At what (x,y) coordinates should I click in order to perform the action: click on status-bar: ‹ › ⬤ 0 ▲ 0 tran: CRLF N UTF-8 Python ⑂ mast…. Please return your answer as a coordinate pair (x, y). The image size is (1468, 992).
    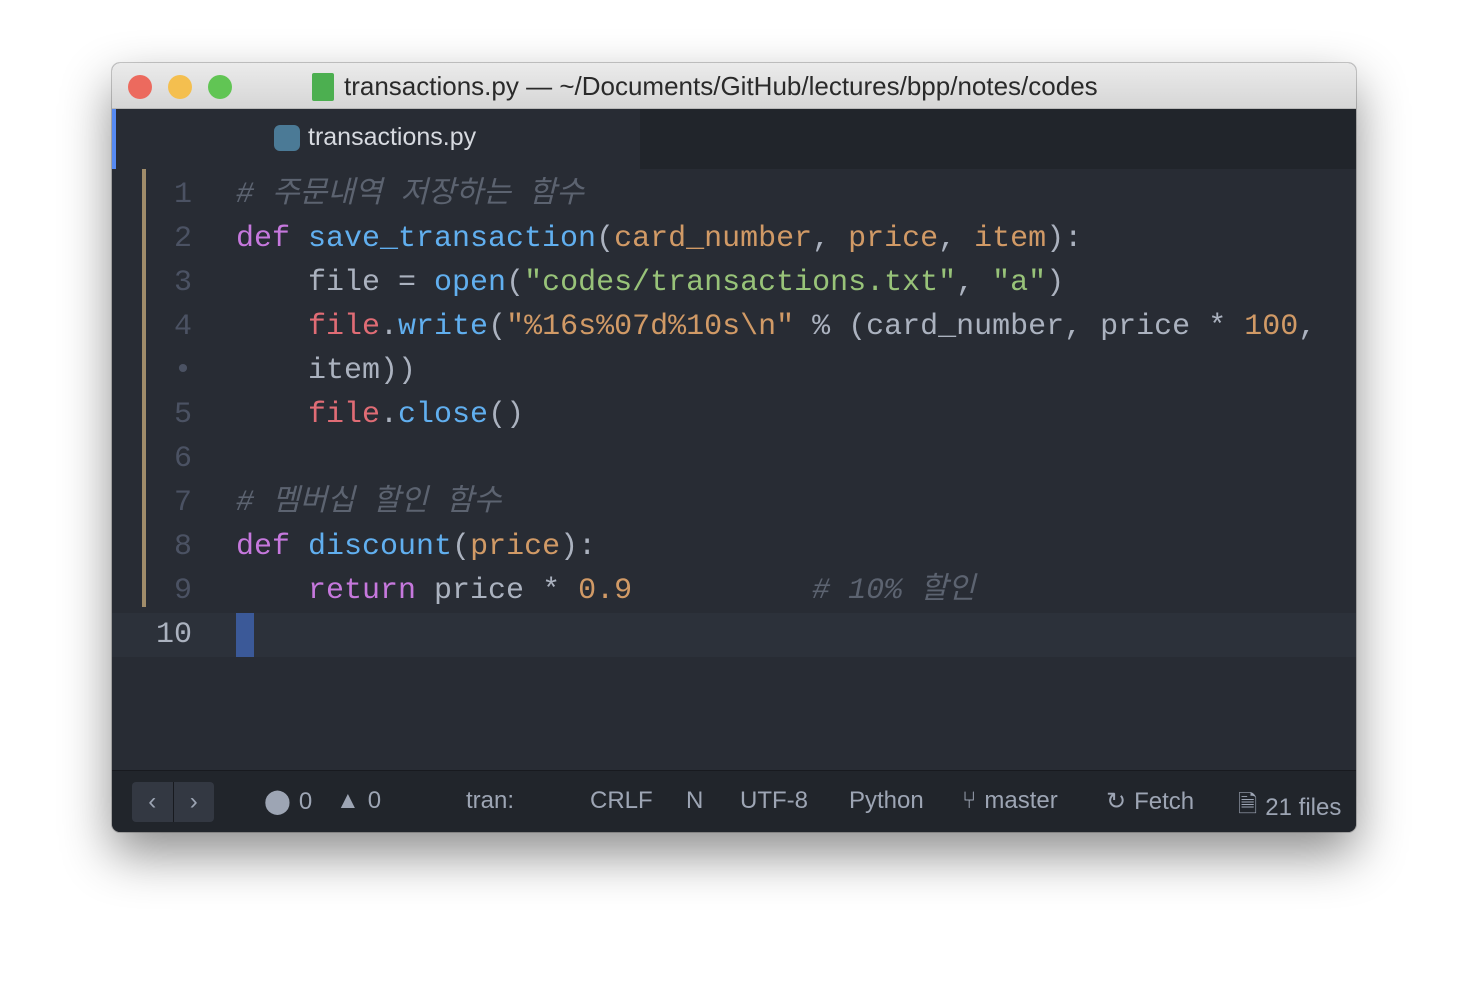
    Looking at the image, I should click on (734, 801).